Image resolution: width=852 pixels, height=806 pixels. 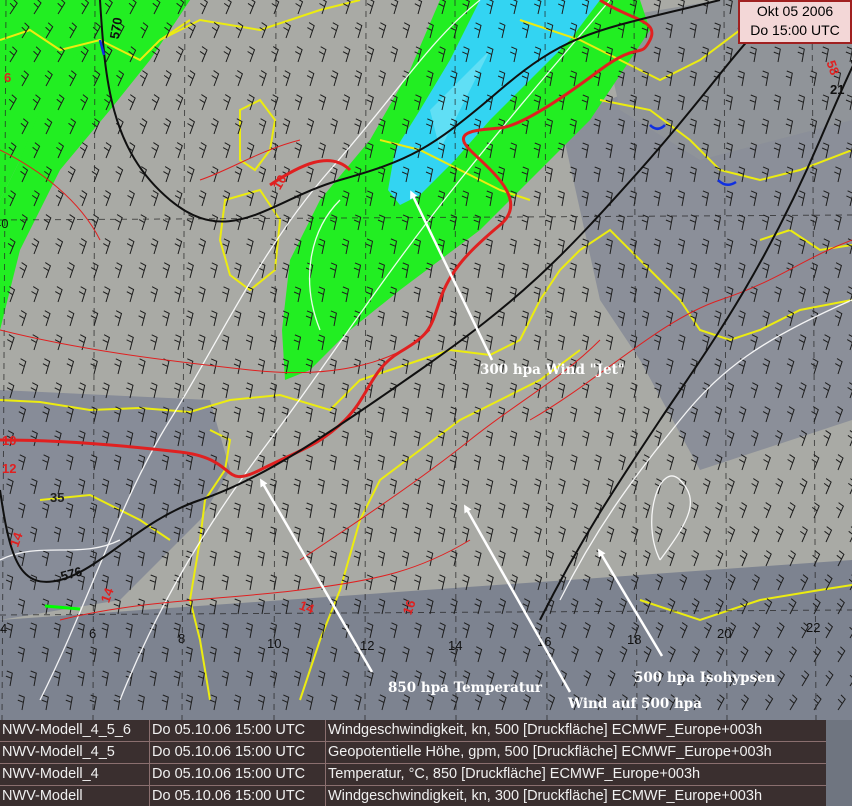 I want to click on lon-tick: 20, so click(x=724, y=633).